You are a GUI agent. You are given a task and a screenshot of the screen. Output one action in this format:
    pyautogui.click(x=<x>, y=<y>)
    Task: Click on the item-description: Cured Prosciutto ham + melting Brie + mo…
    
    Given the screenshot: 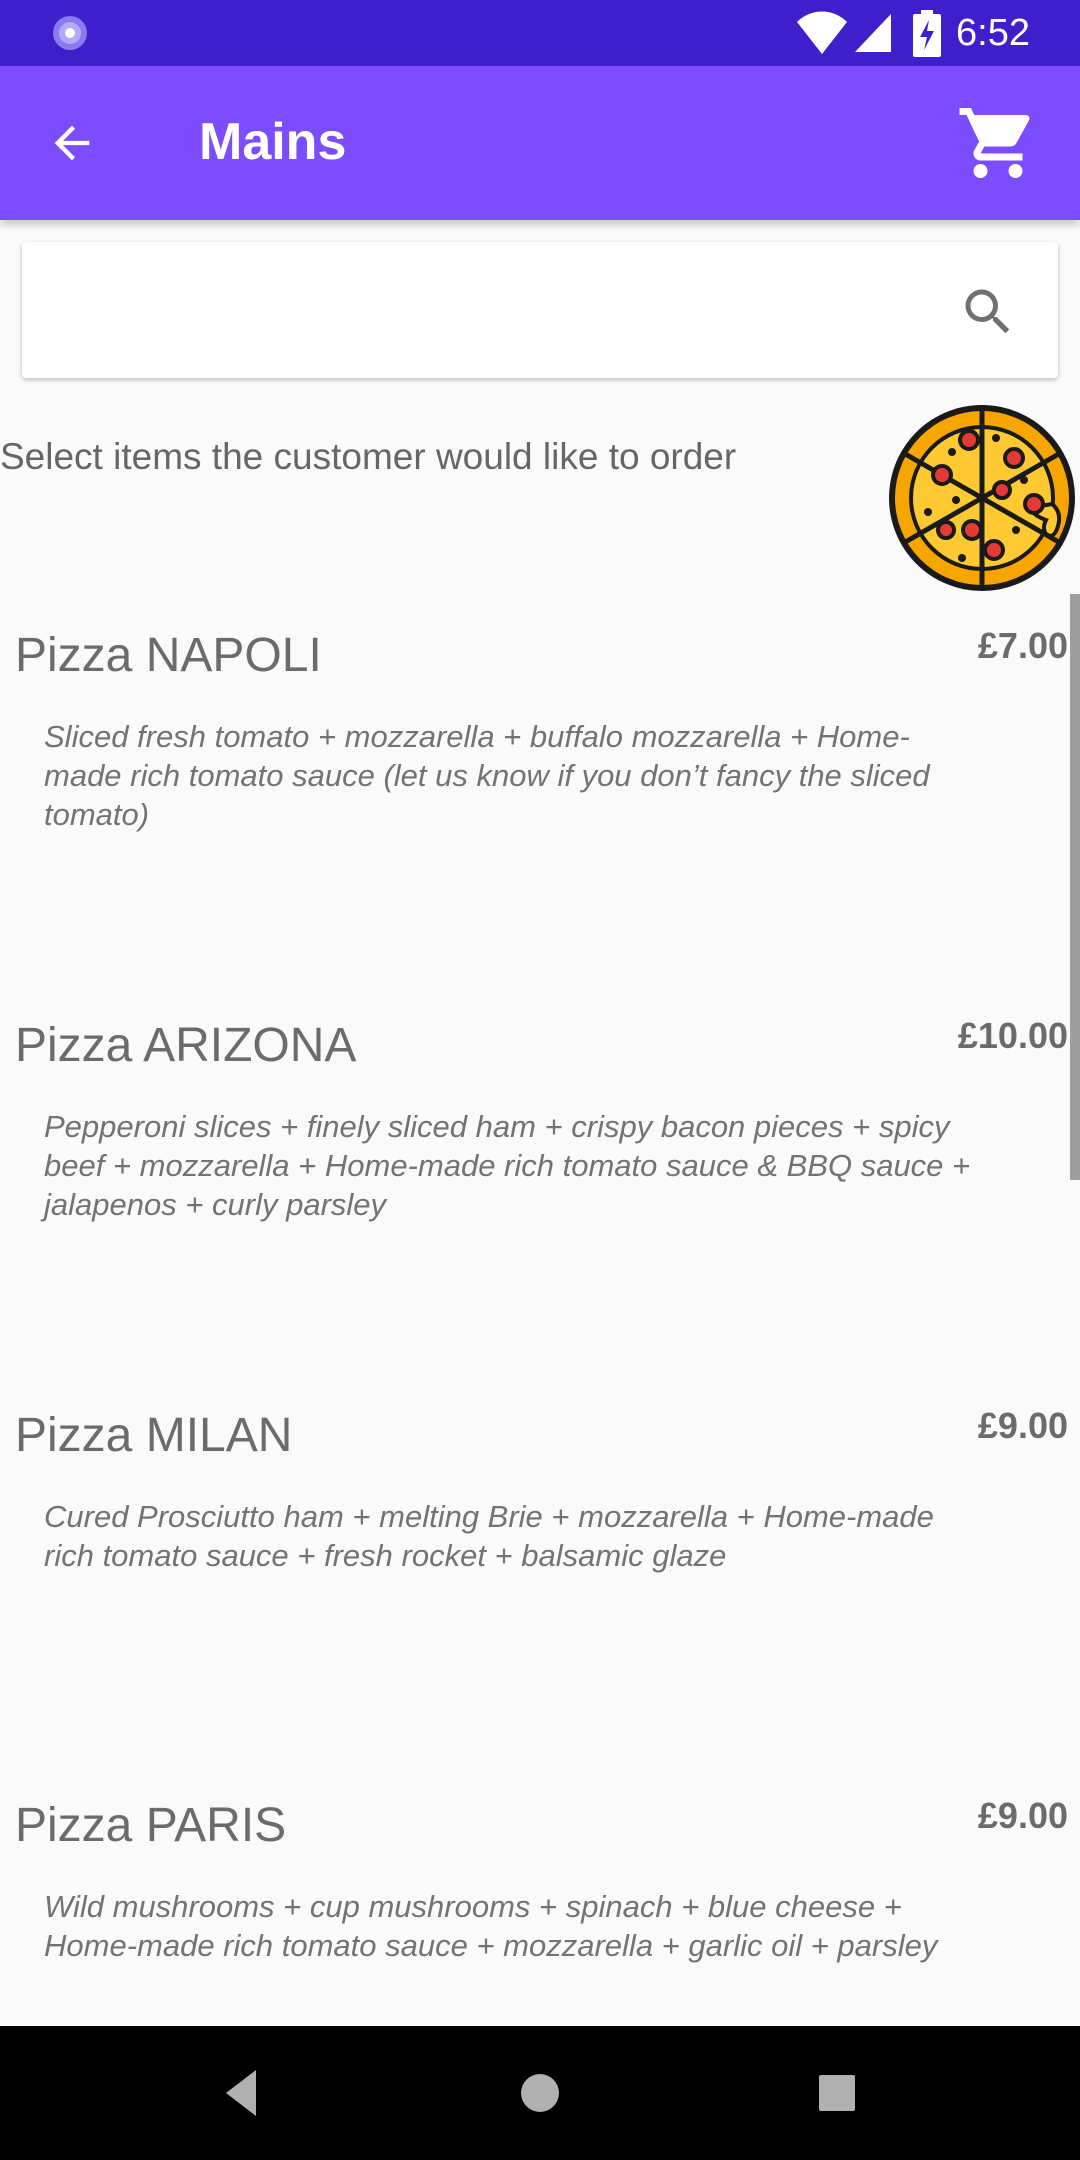 What is the action you would take?
    pyautogui.click(x=489, y=1536)
    